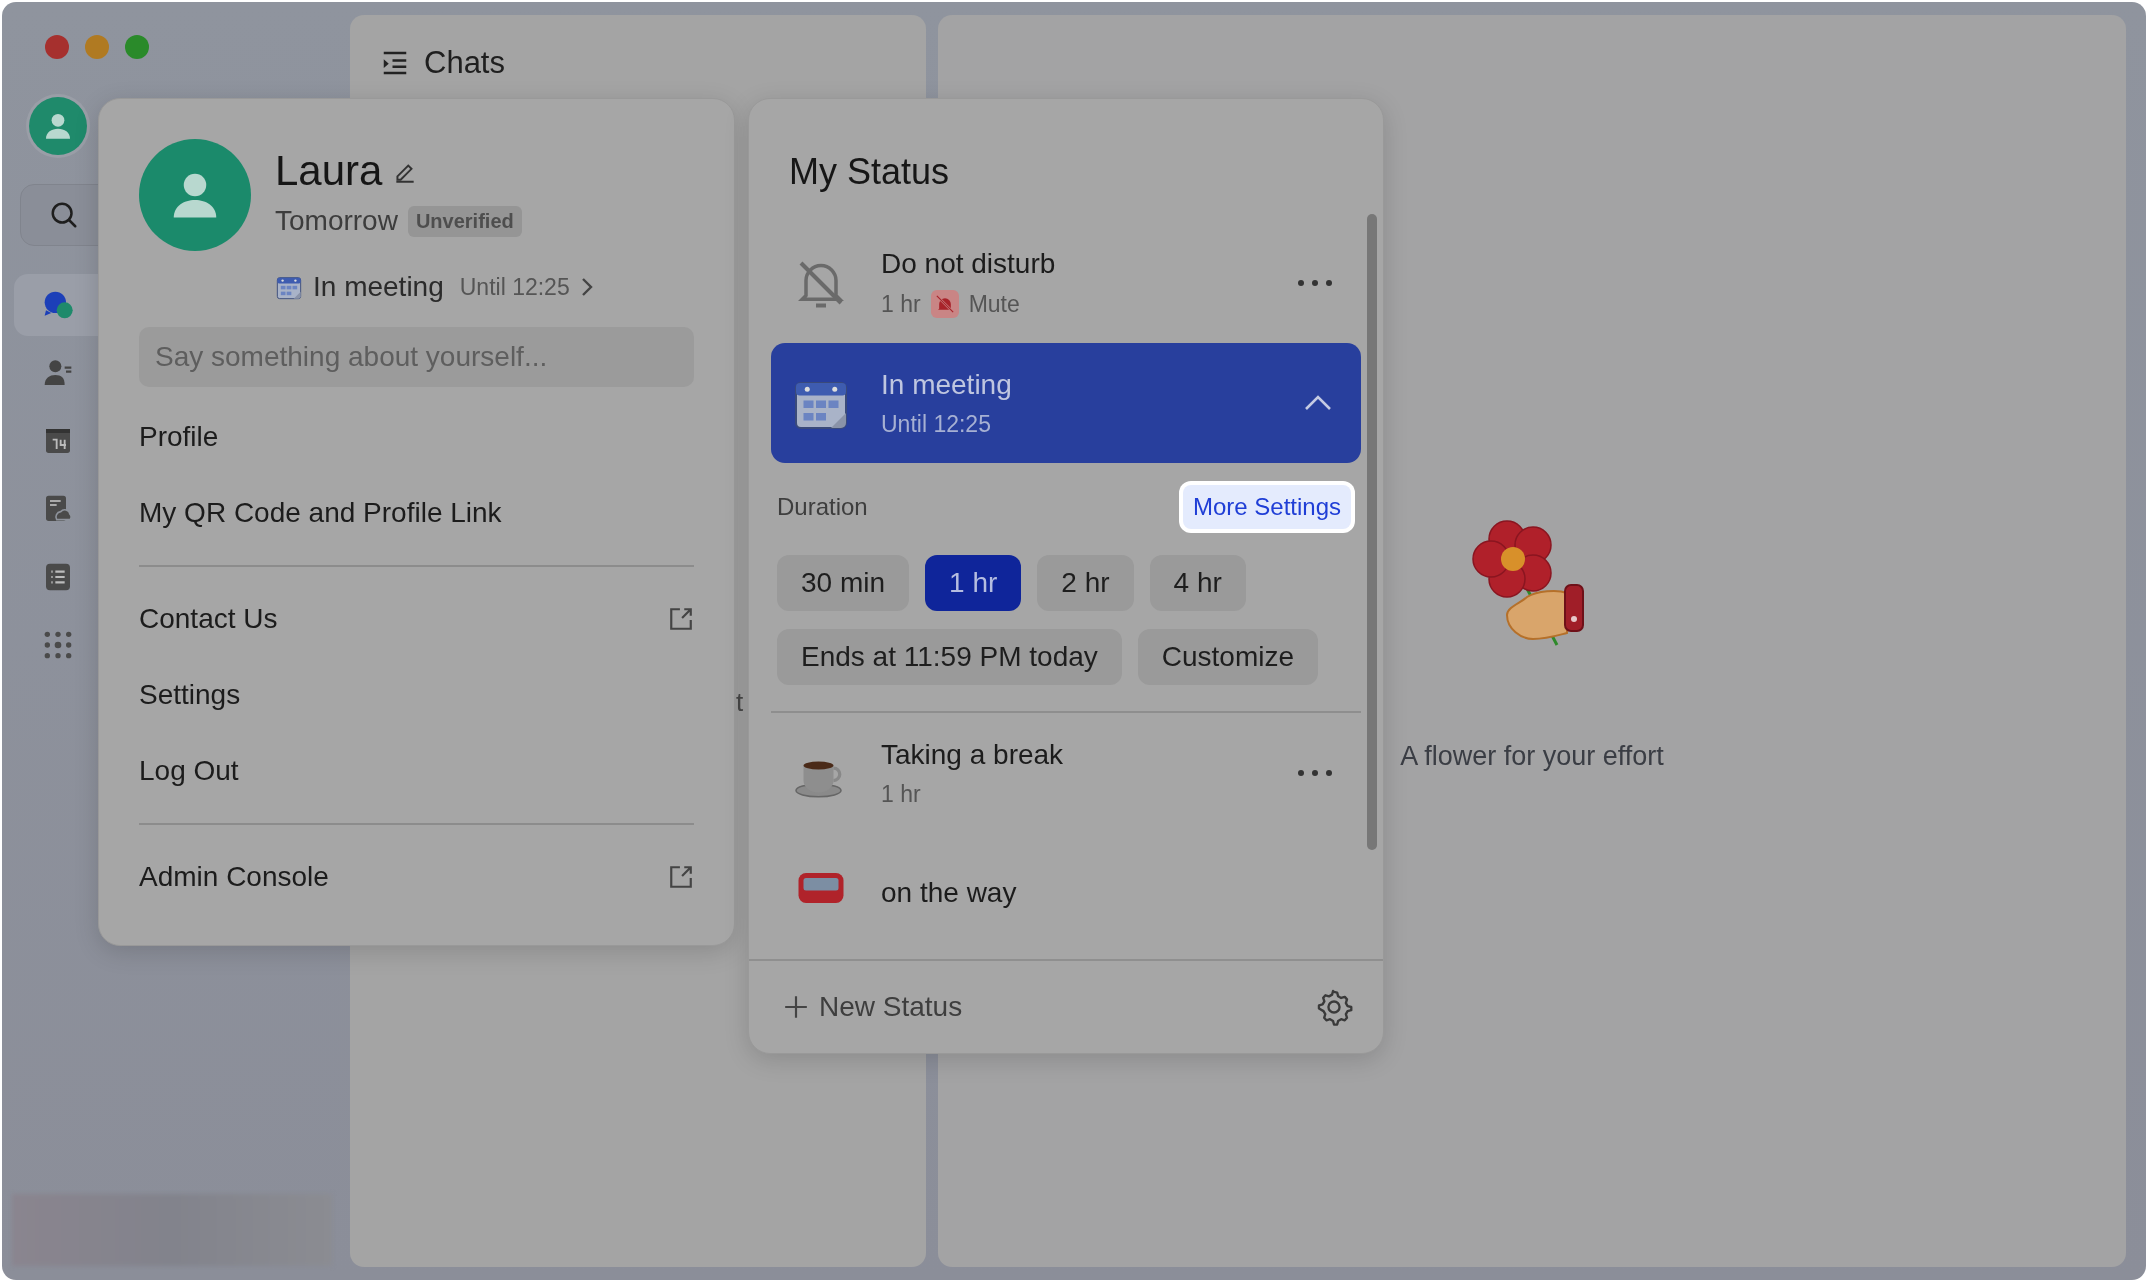  I want to click on user-name: Laura, so click(329, 171).